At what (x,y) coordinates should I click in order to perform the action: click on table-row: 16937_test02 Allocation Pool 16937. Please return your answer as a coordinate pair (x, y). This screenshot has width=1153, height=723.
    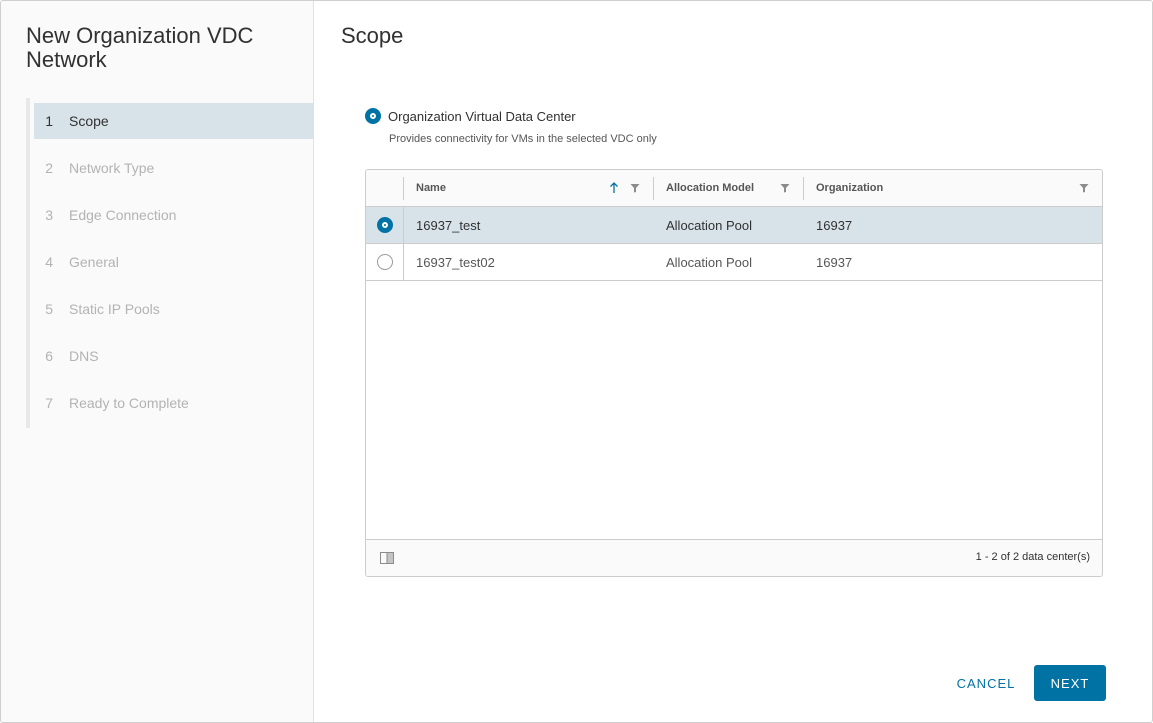
    Looking at the image, I should click on (734, 262).